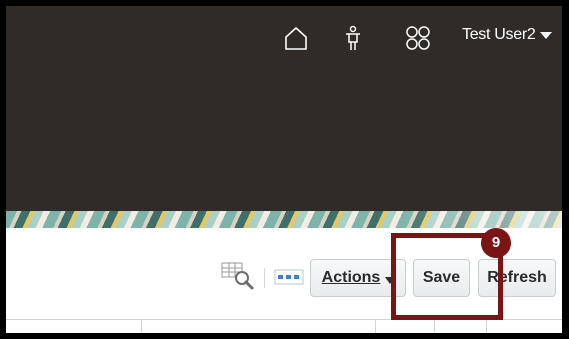 This screenshot has width=569, height=339. What do you see at coordinates (238, 276) in the screenshot?
I see `query-by-example-icon` at bounding box center [238, 276].